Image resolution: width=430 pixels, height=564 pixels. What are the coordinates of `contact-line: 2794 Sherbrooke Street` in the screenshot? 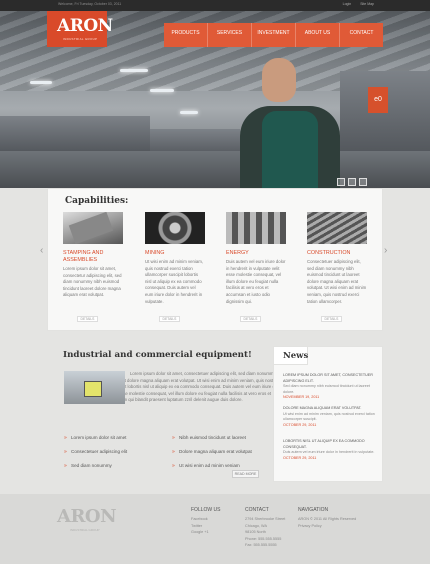 It's located at (265, 519).